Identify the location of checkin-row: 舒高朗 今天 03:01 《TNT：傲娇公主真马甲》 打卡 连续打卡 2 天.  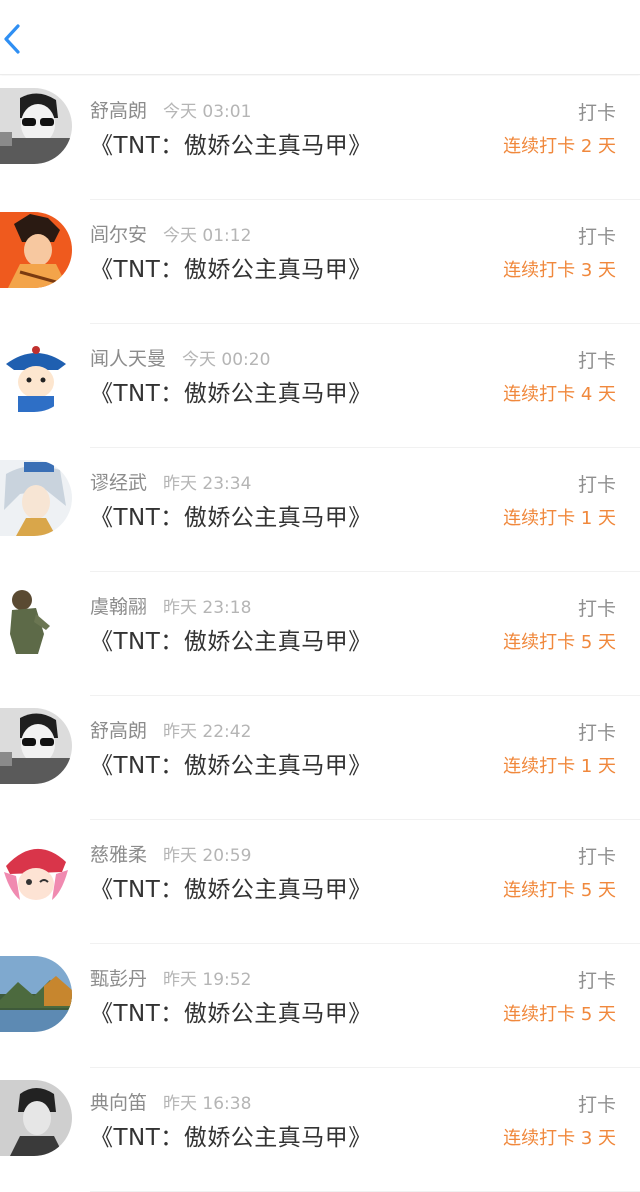
(320, 138).